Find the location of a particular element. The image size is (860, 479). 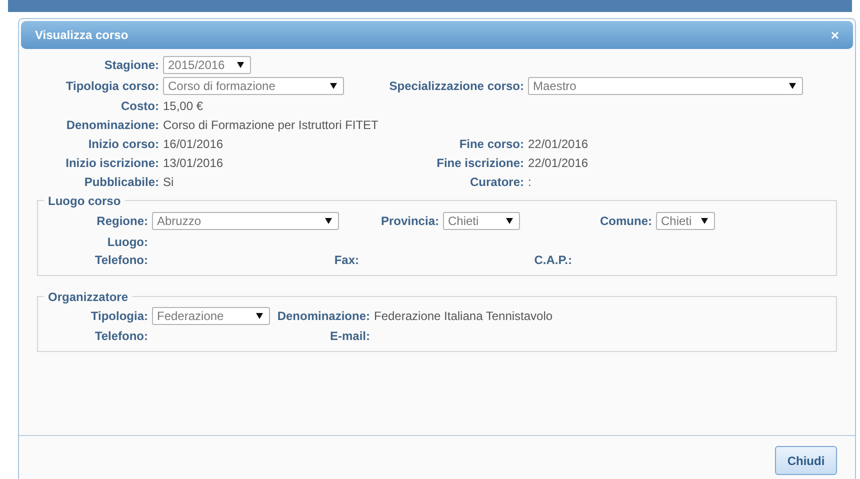

dropdown: Maestro is located at coordinates (665, 85).